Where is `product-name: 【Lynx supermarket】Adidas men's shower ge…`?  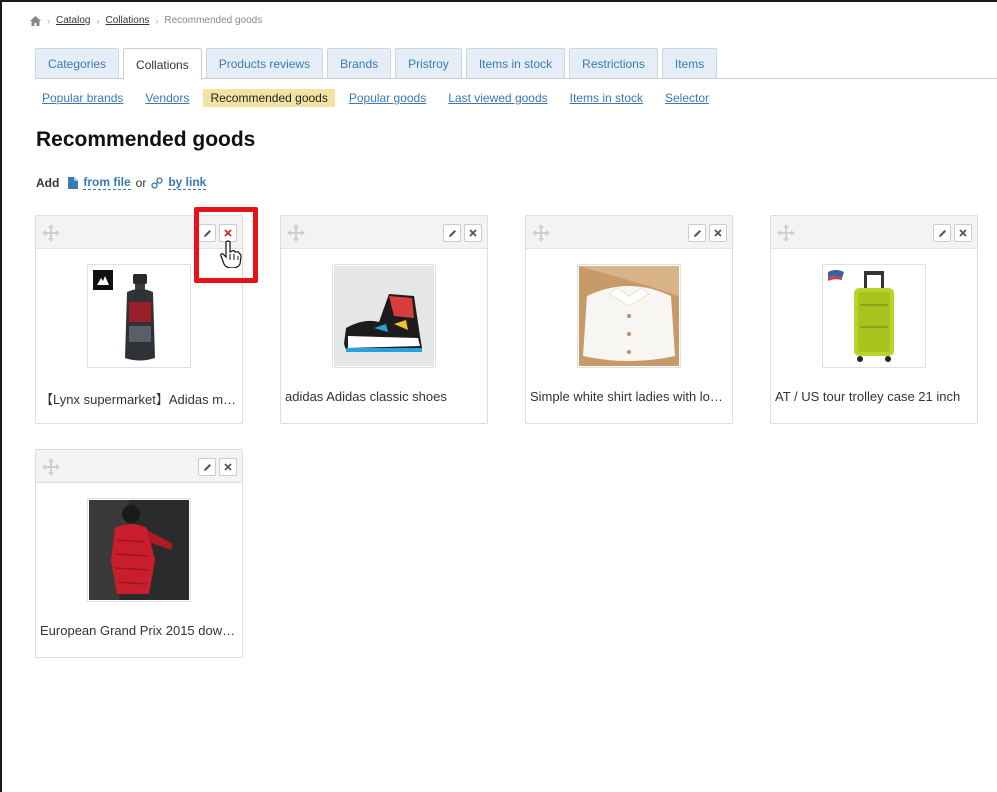 product-name: 【Lynx supermarket】Adidas men's shower ge… is located at coordinates (139, 398).